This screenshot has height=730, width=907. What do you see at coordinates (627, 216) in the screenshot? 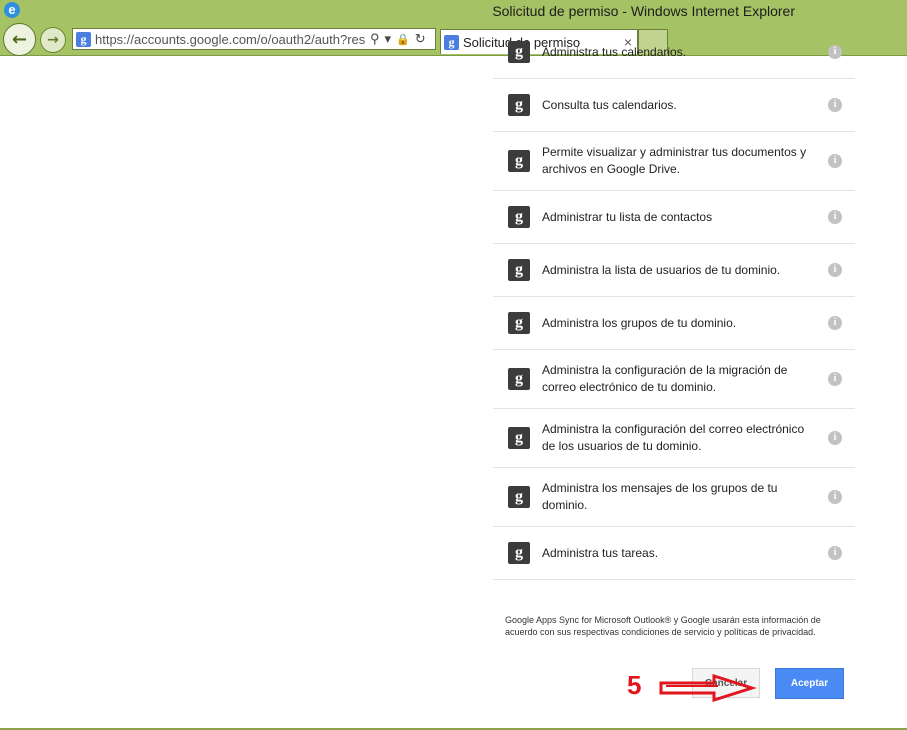
I see `permission-text: Administrar tu lista de contactos` at bounding box center [627, 216].